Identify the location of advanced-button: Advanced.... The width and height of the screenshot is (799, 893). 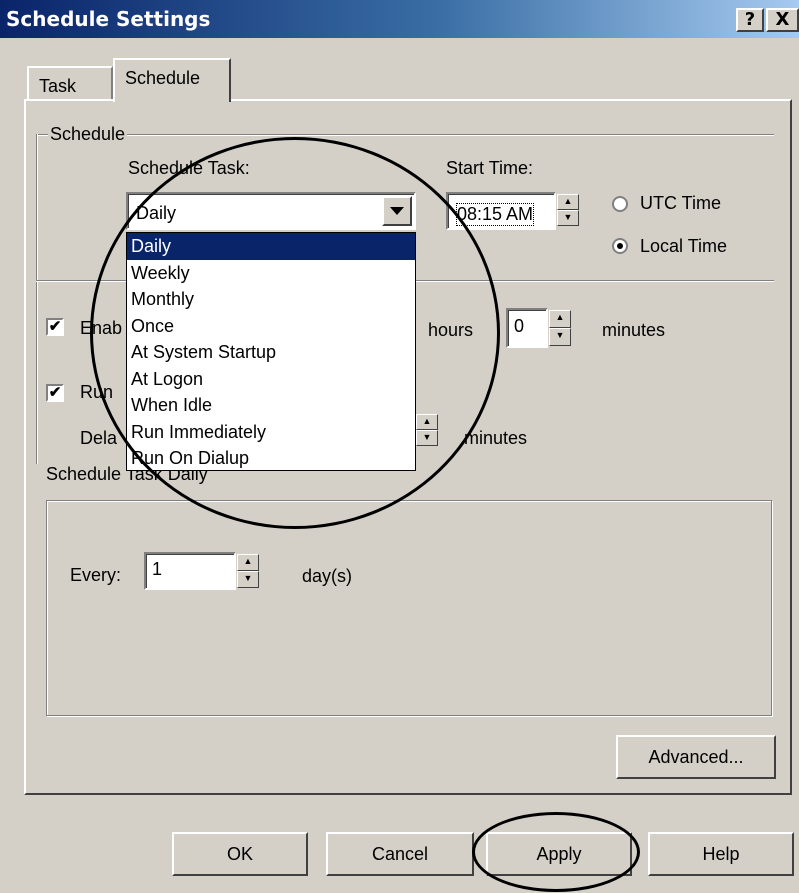
(696, 757).